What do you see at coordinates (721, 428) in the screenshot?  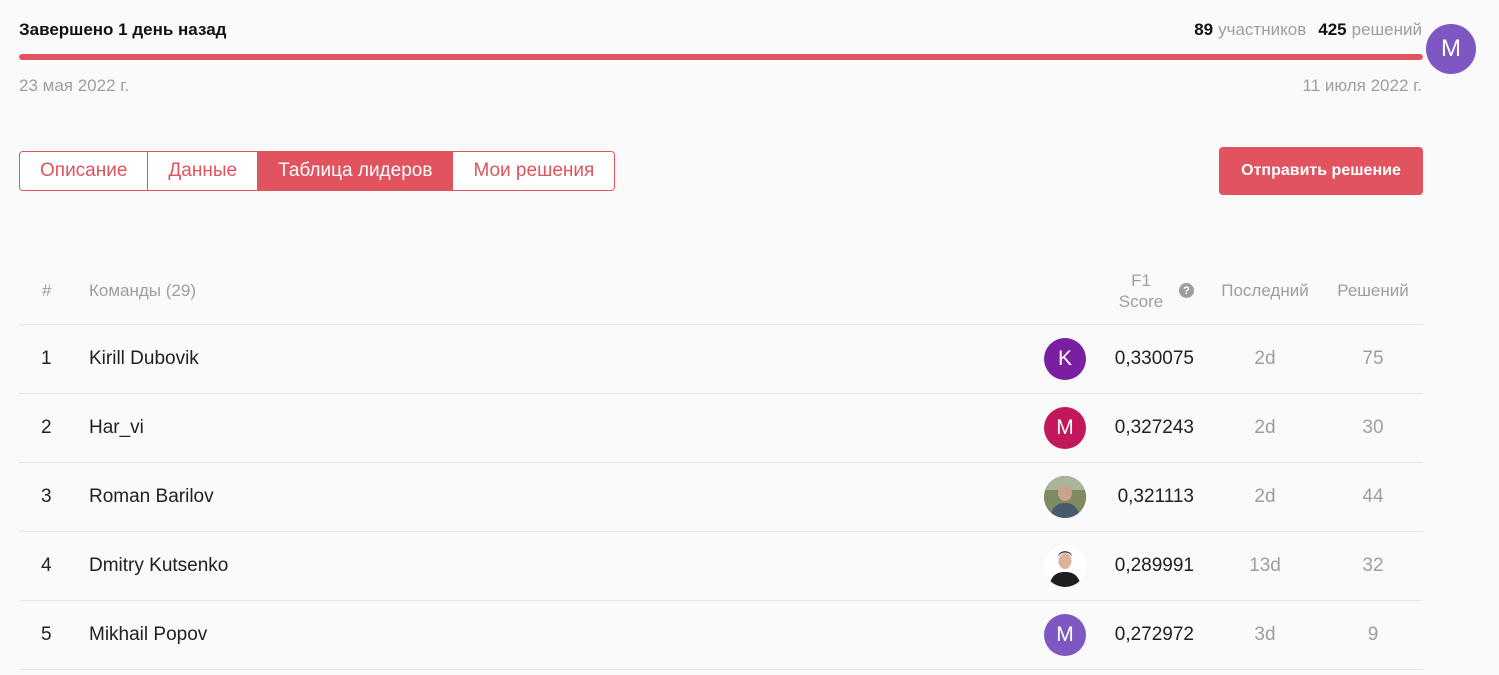 I see `table-row: 2 Har_vi M 0,327243 2d 30` at bounding box center [721, 428].